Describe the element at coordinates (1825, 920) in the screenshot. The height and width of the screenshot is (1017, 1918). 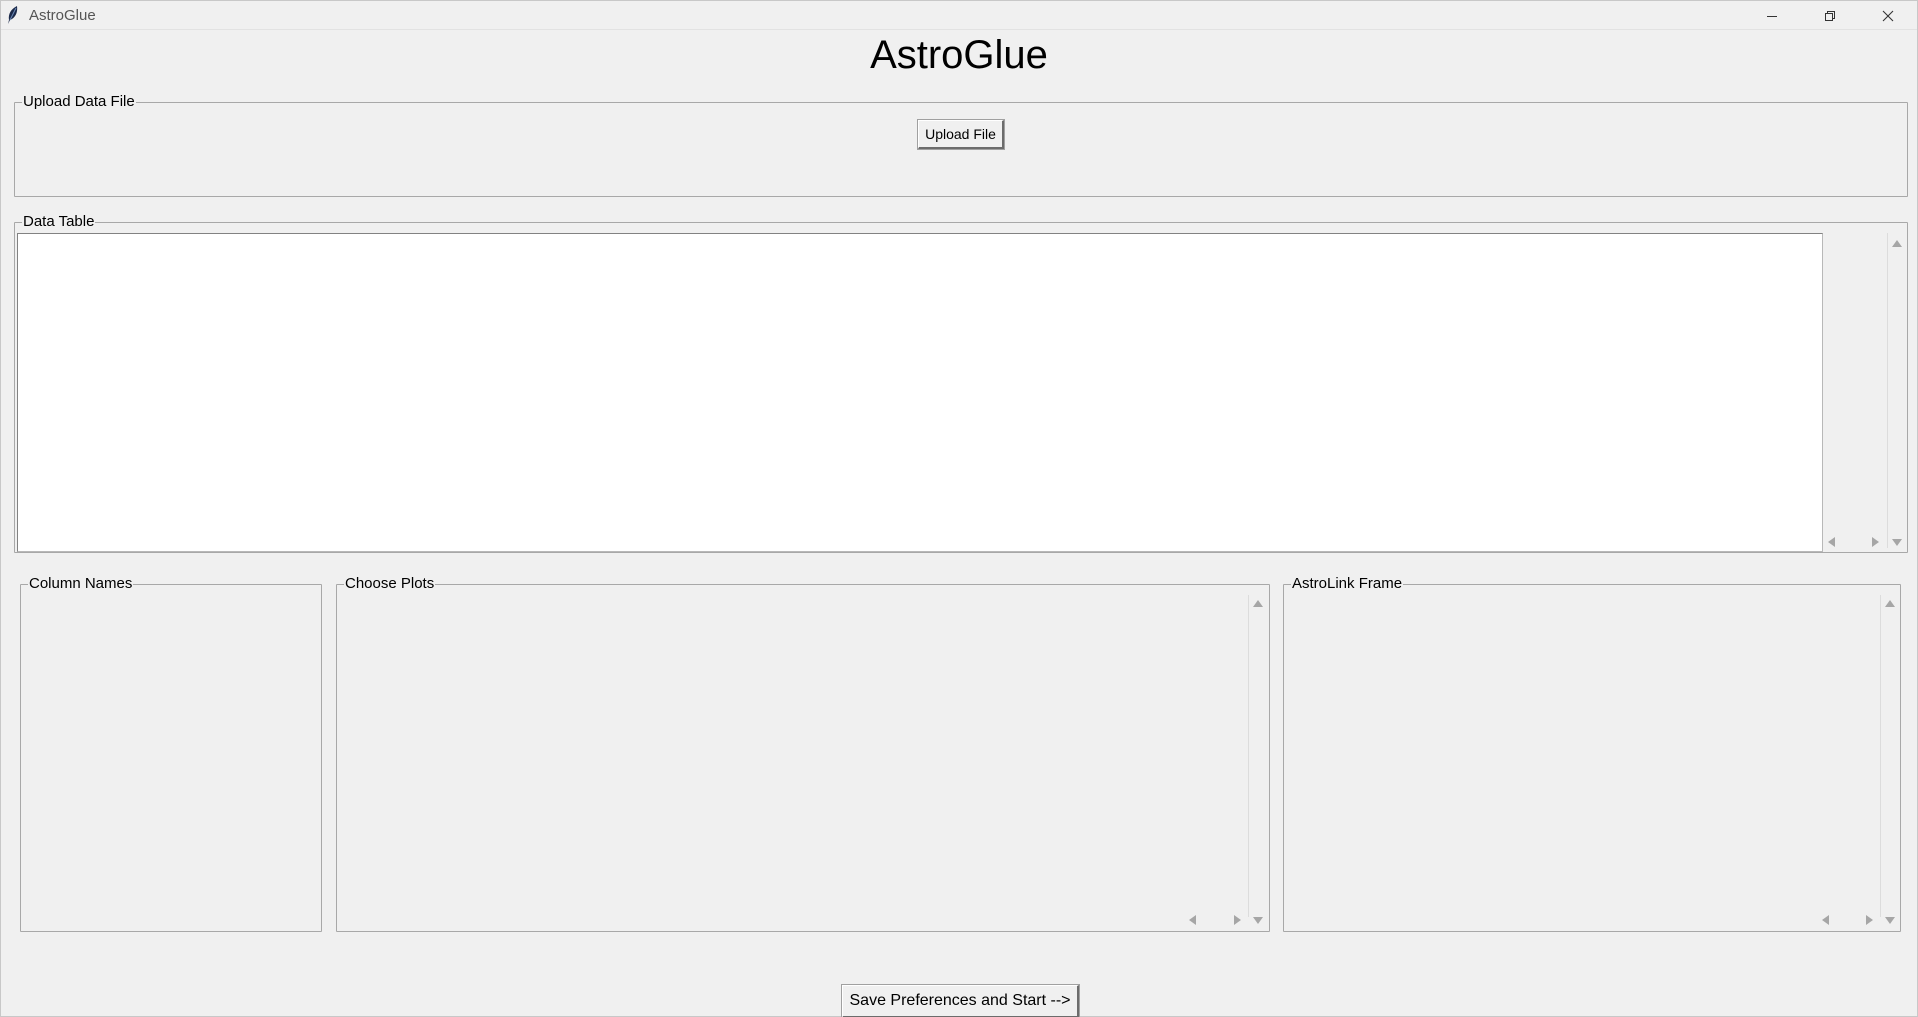
I see `astrolink-scroll-left-icon` at that location.